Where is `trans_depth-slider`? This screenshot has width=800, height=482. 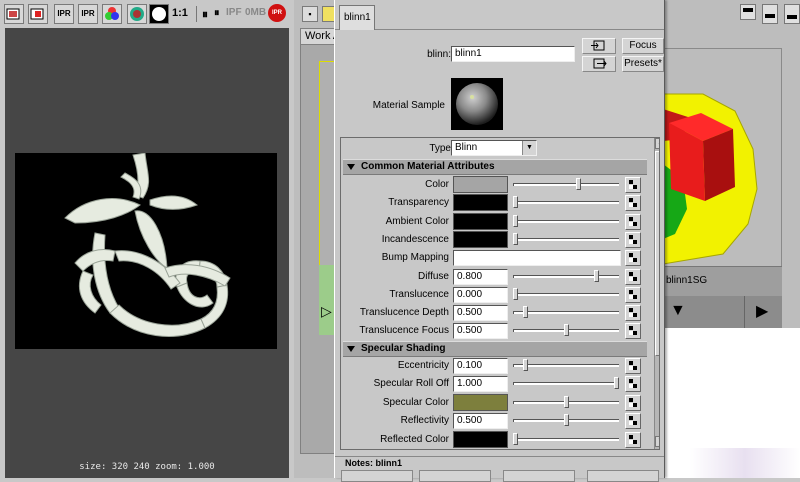
trans_depth-slider is located at coordinates (566, 313).